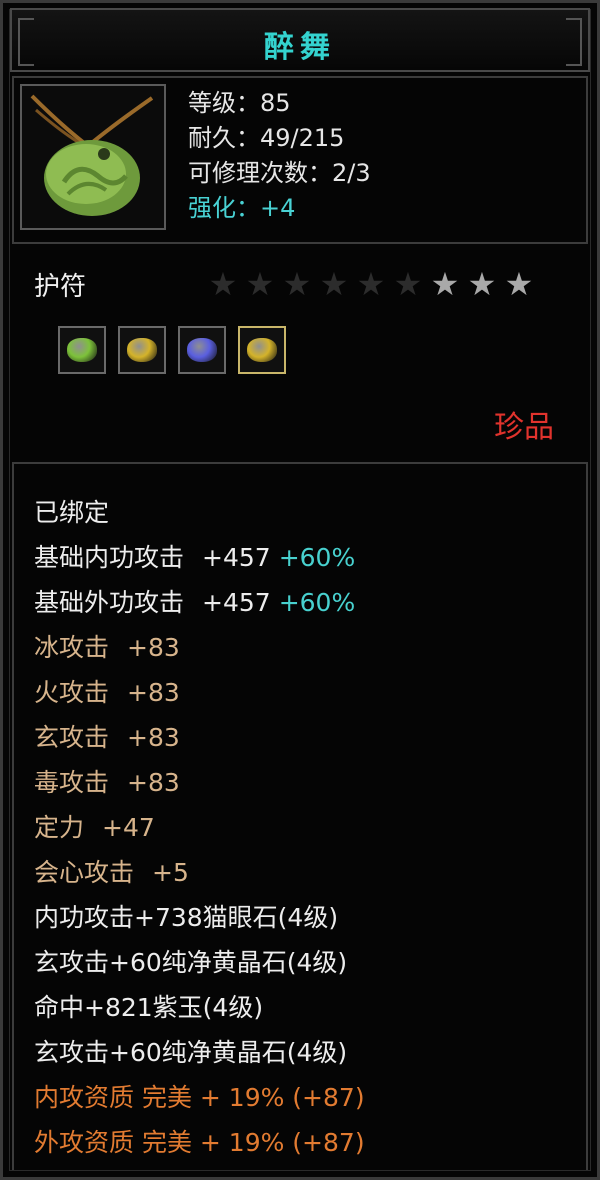 The height and width of the screenshot is (1180, 600). Describe the element at coordinates (199, 557) in the screenshot. I see `attribute-row: 基础内功攻击 +457 +60%` at that location.